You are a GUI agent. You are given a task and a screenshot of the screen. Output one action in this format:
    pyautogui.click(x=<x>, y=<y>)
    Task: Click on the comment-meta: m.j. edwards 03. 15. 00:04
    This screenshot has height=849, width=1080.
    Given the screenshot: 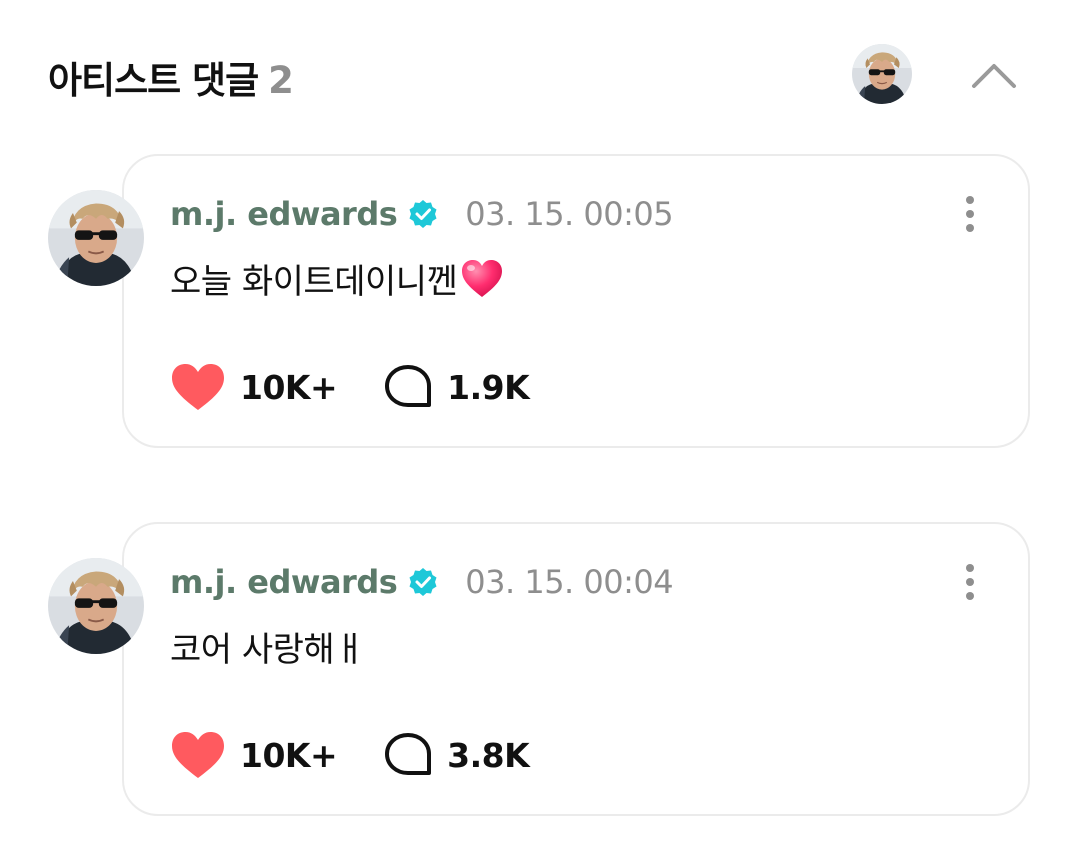 What is the action you would take?
    pyautogui.click(x=422, y=582)
    